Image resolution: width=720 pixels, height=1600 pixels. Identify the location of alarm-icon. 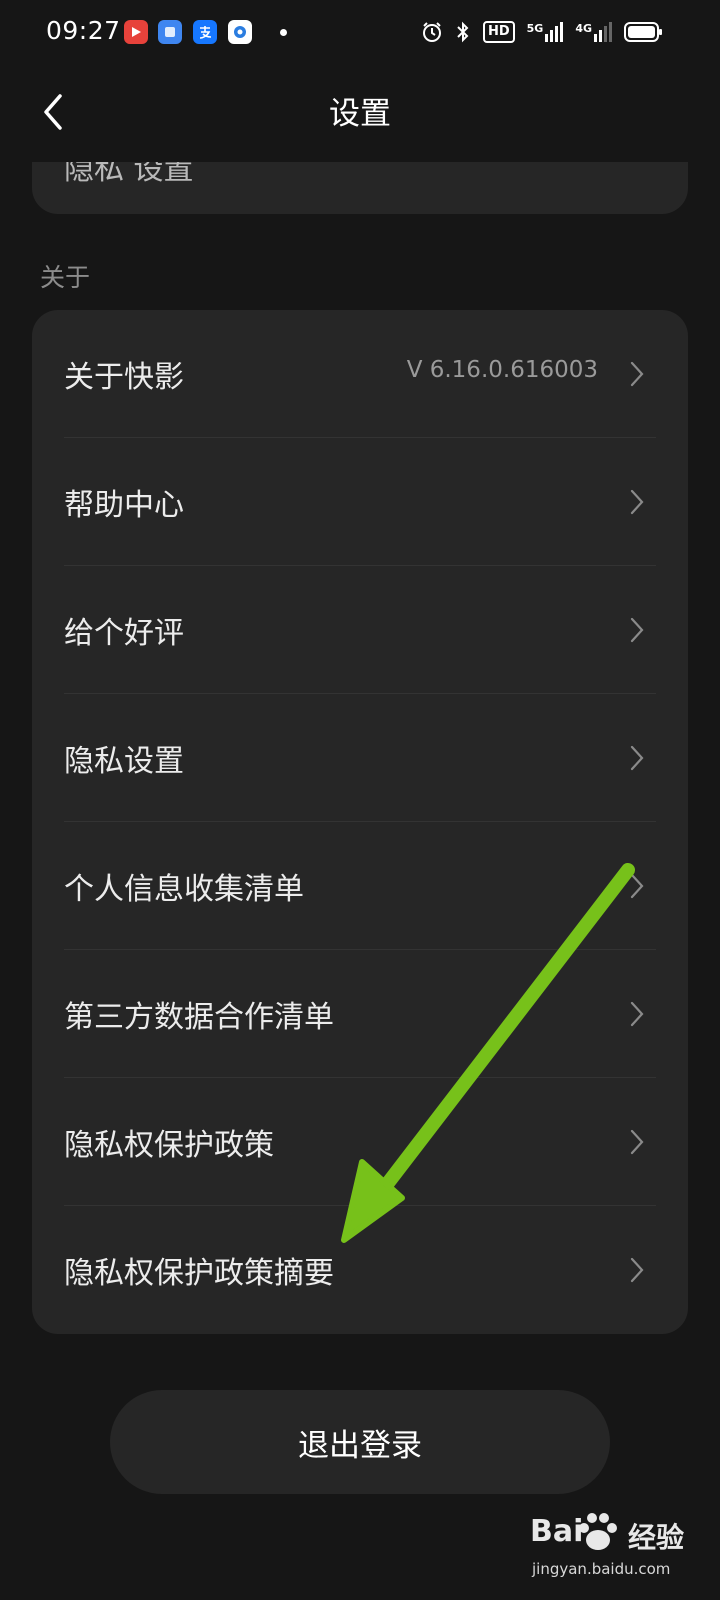
(431, 32).